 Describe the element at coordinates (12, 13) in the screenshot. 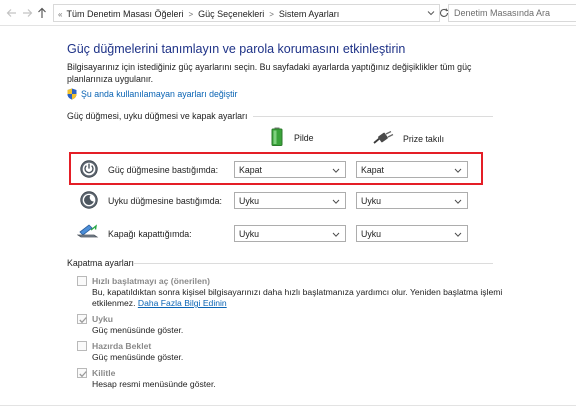

I see `arrow-left-icon` at that location.